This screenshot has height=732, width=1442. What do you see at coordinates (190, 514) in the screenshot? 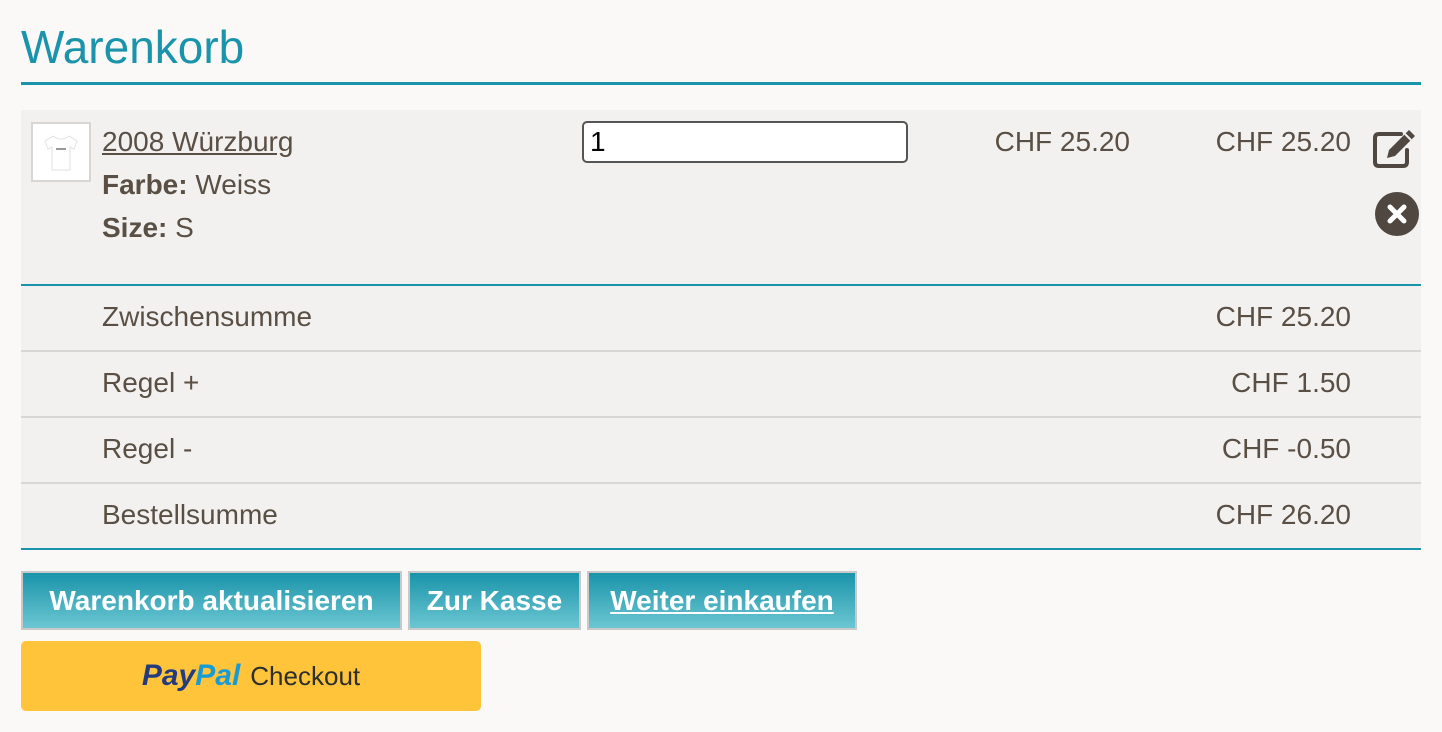
I see `total-label: Bestellsumme` at bounding box center [190, 514].